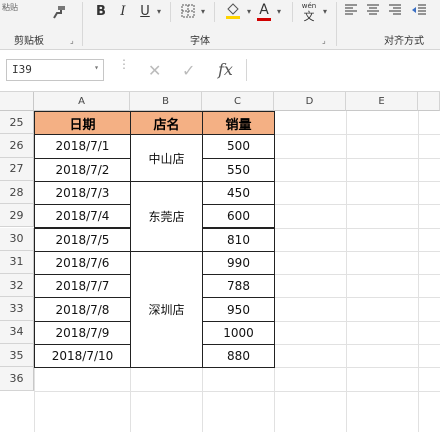 This screenshot has height=432, width=440. I want to click on sales-cell: 880, so click(238, 356).